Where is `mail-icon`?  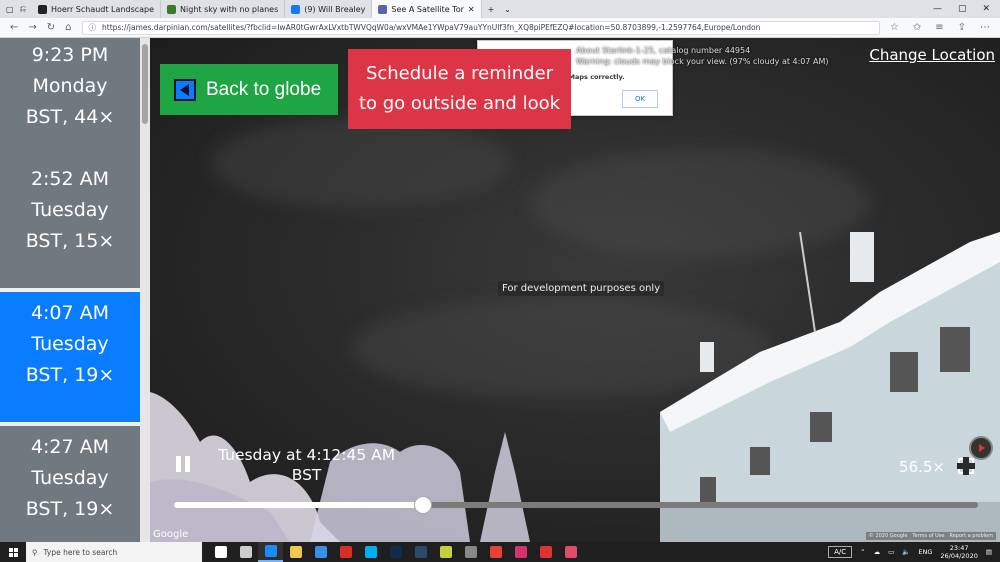
mail-icon is located at coordinates (320, 552).